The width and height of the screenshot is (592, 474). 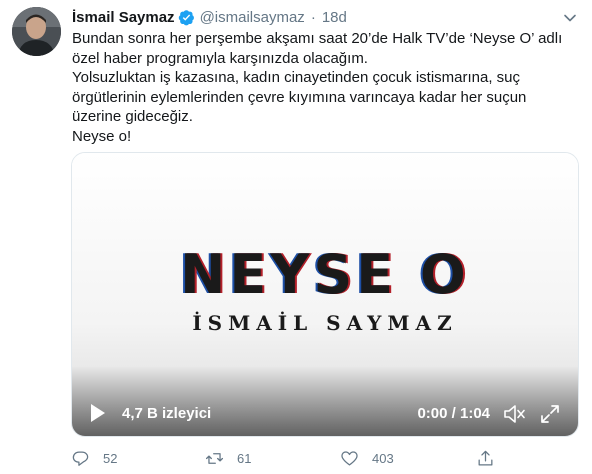 What do you see at coordinates (515, 414) in the screenshot?
I see `volume-icon` at bounding box center [515, 414].